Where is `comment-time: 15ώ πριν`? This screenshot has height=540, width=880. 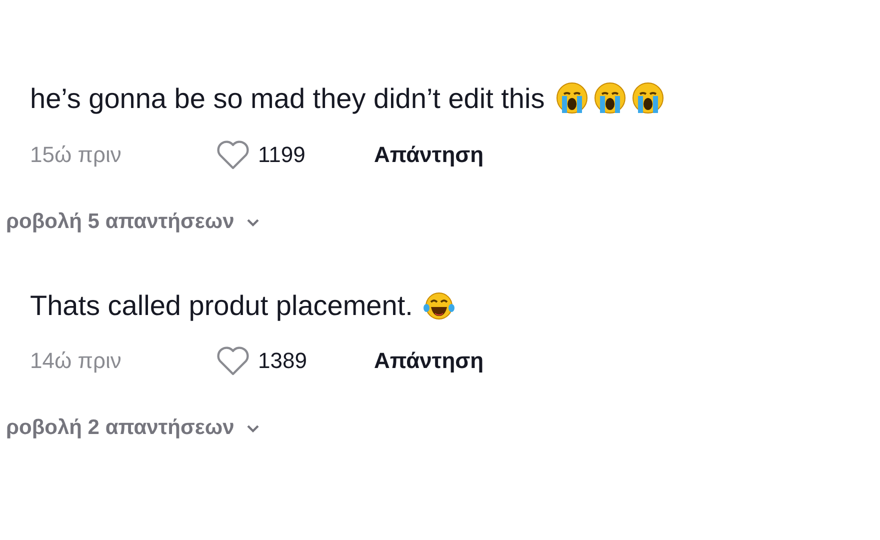 comment-time: 15ώ πριν is located at coordinates (76, 155).